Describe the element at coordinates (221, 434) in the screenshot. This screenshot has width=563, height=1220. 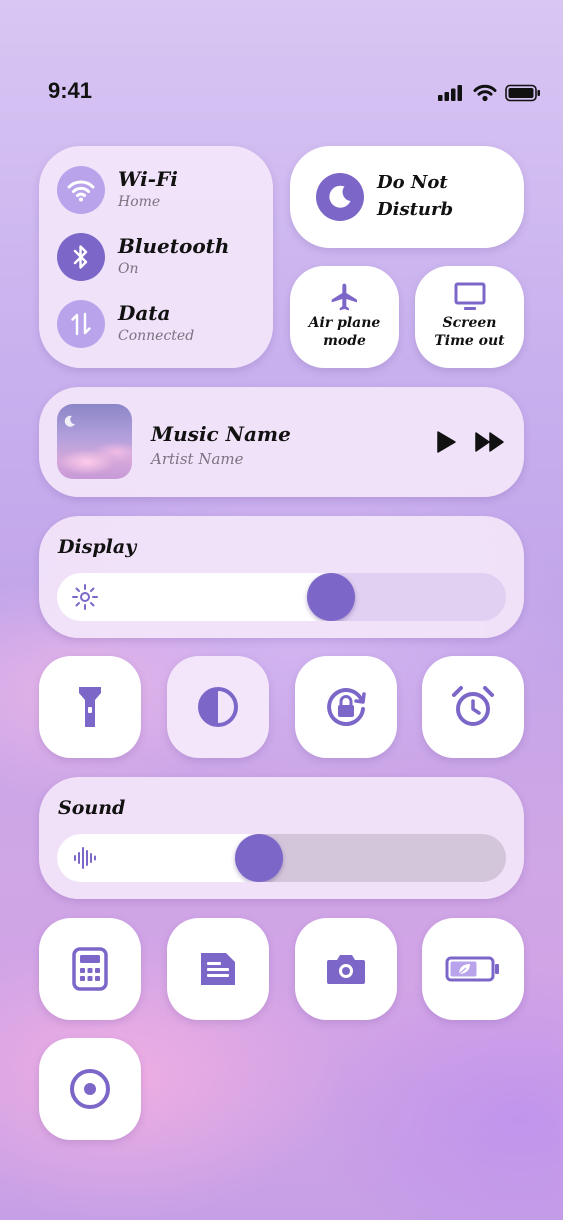
I see `music-title: Music Name` at that location.